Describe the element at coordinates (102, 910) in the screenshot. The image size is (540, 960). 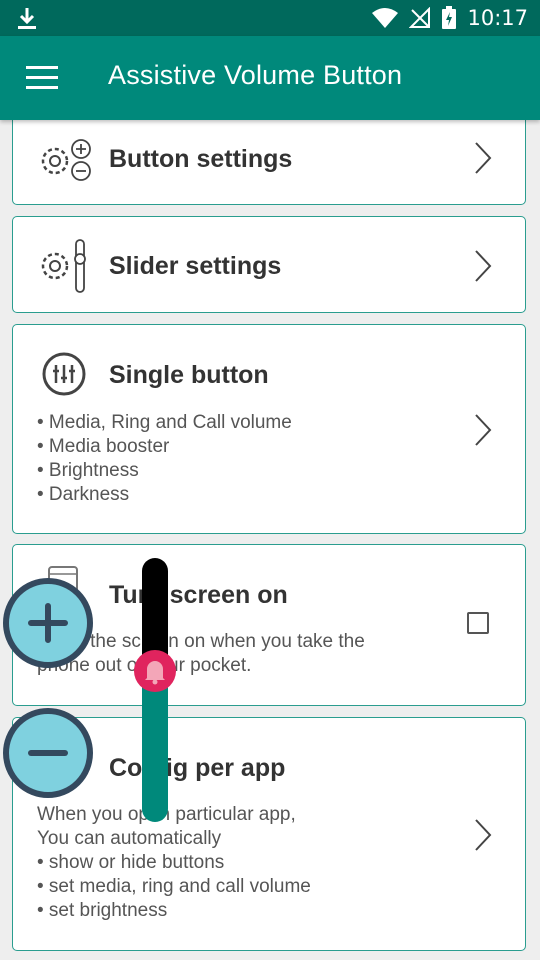
I see `description-line: • set brightness` at that location.